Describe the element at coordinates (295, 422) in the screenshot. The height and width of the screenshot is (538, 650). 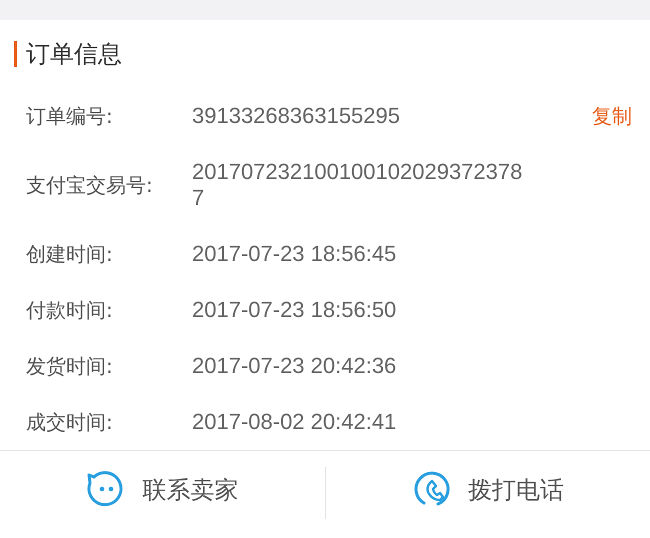
I see `field-value: 2017-08-02 20:42:41` at that location.